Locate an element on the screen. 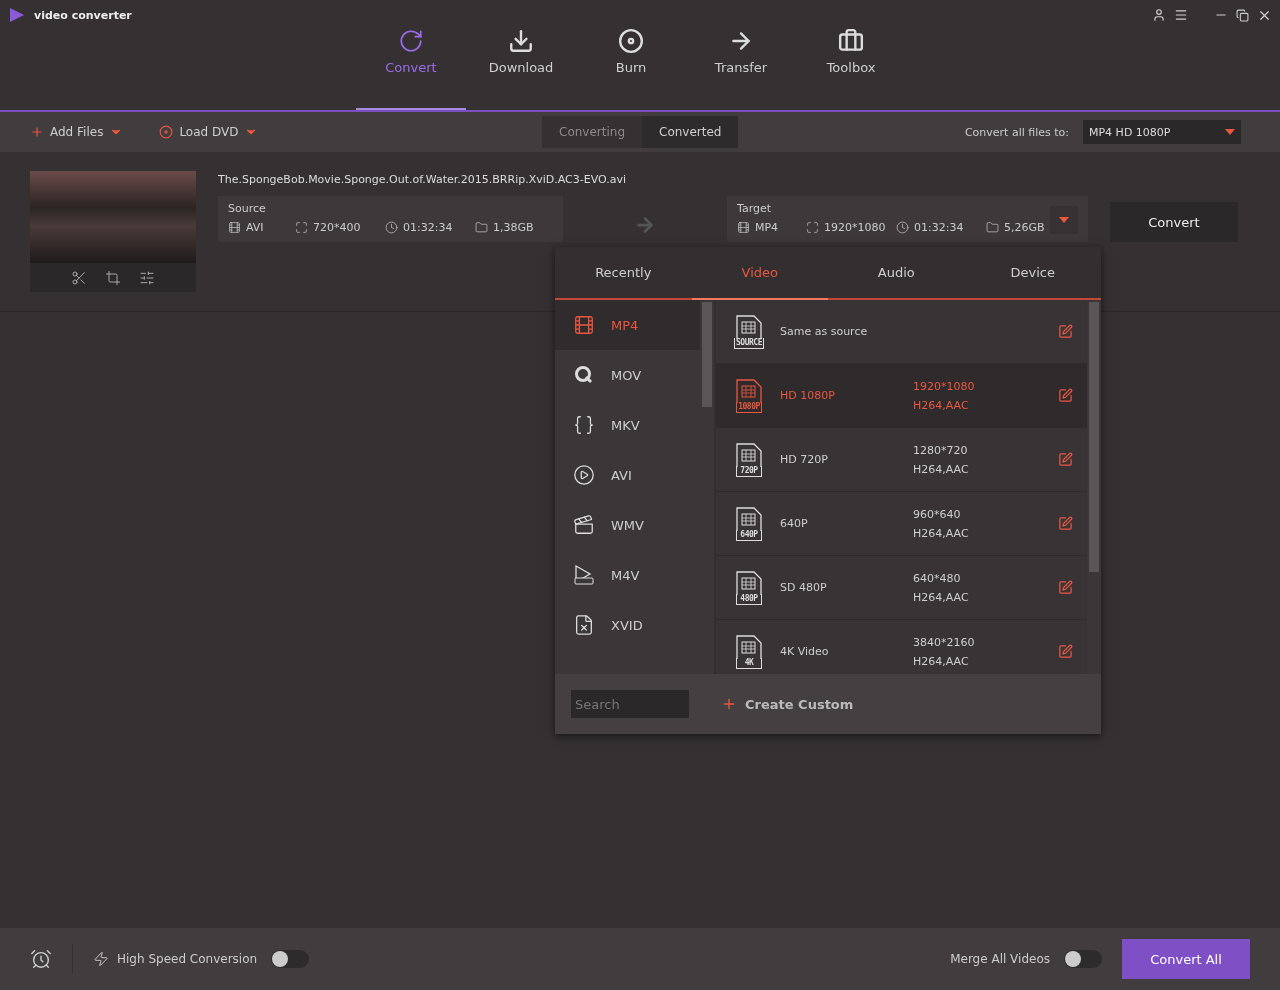 Image resolution: width=1280 pixels, height=990 pixels. category-tab: Recently is located at coordinates (623, 273).